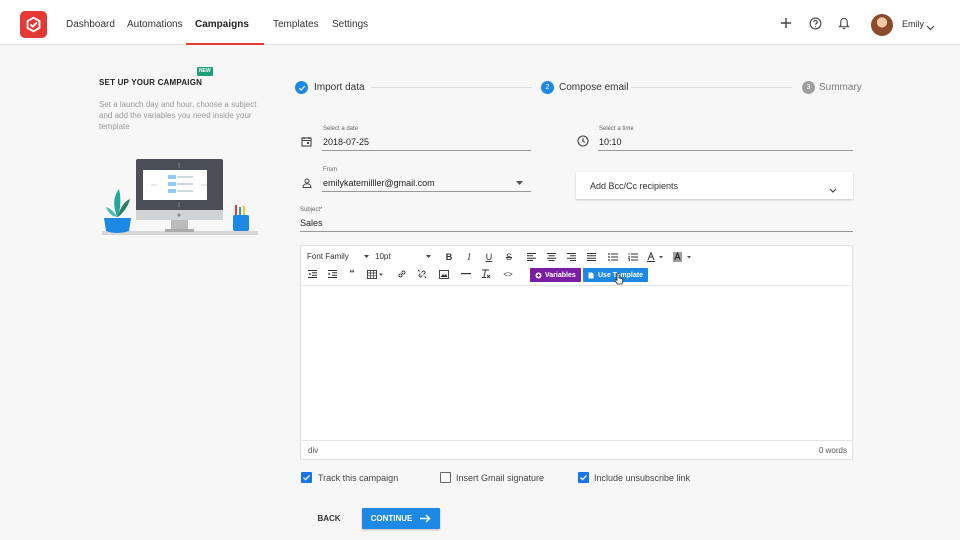 Image resolution: width=960 pixels, height=540 pixels. Describe the element at coordinates (576, 449) in the screenshot. I see `editor-statusbar: div 0 words` at that location.